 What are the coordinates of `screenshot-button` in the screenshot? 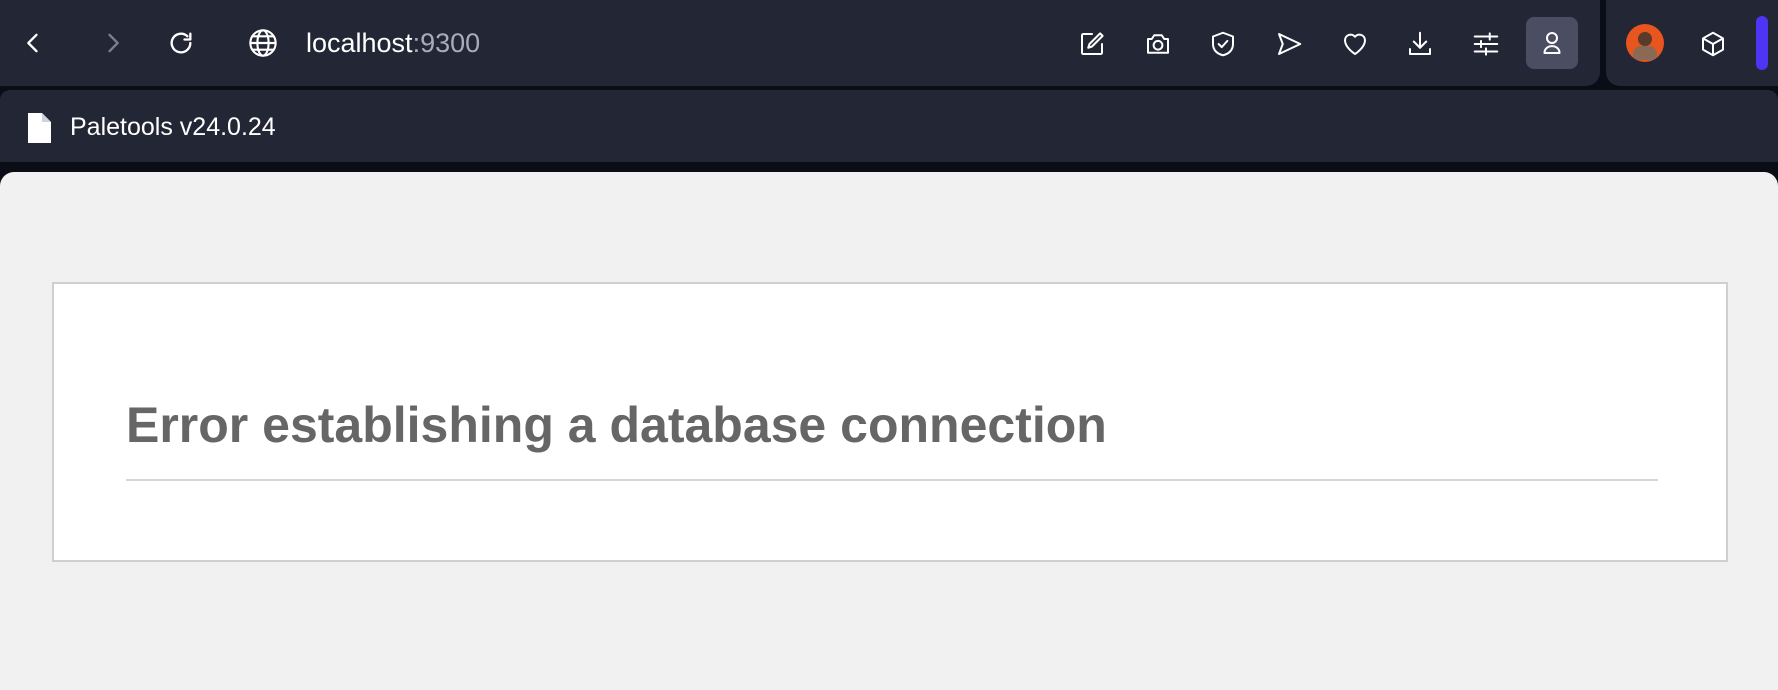 It's located at (1158, 44).